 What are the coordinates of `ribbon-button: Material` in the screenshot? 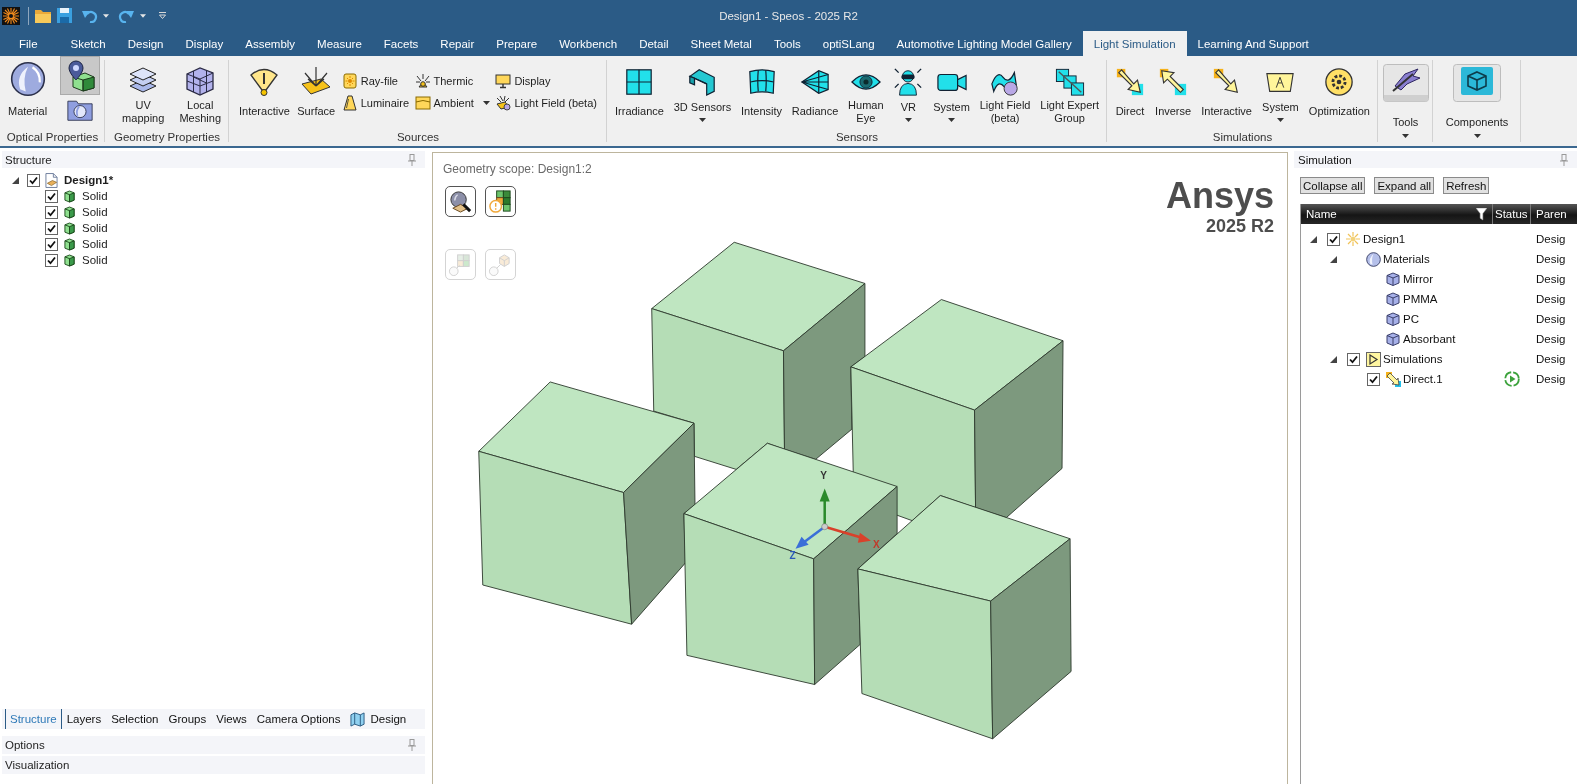 It's located at (28, 91).